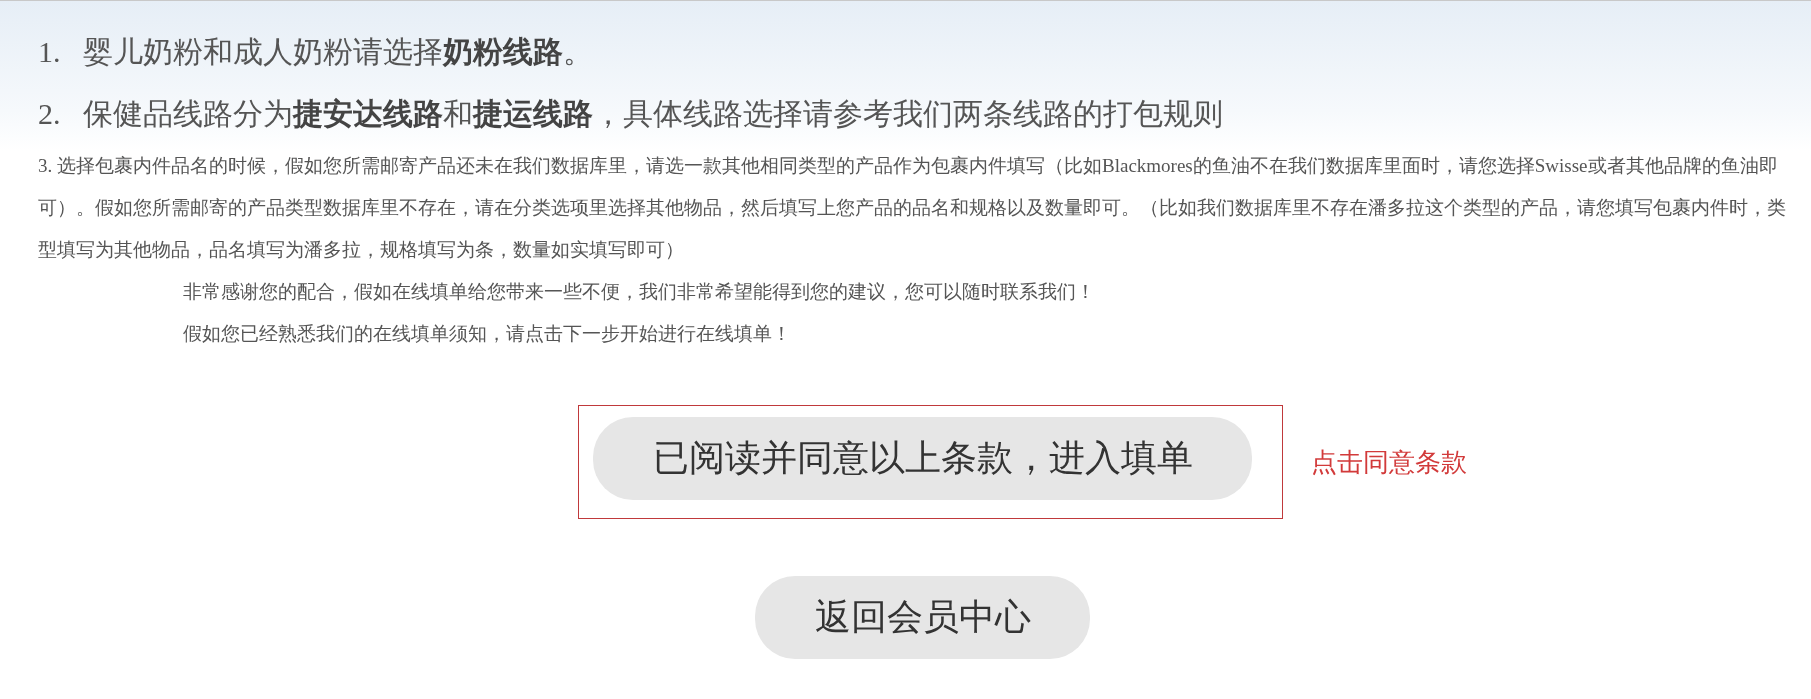  Describe the element at coordinates (652, 114) in the screenshot. I see `rule-text: 保健品线路分为捷安达线路和捷运线路，具体线路选择请参考我们两条线路的打包规则` at that location.